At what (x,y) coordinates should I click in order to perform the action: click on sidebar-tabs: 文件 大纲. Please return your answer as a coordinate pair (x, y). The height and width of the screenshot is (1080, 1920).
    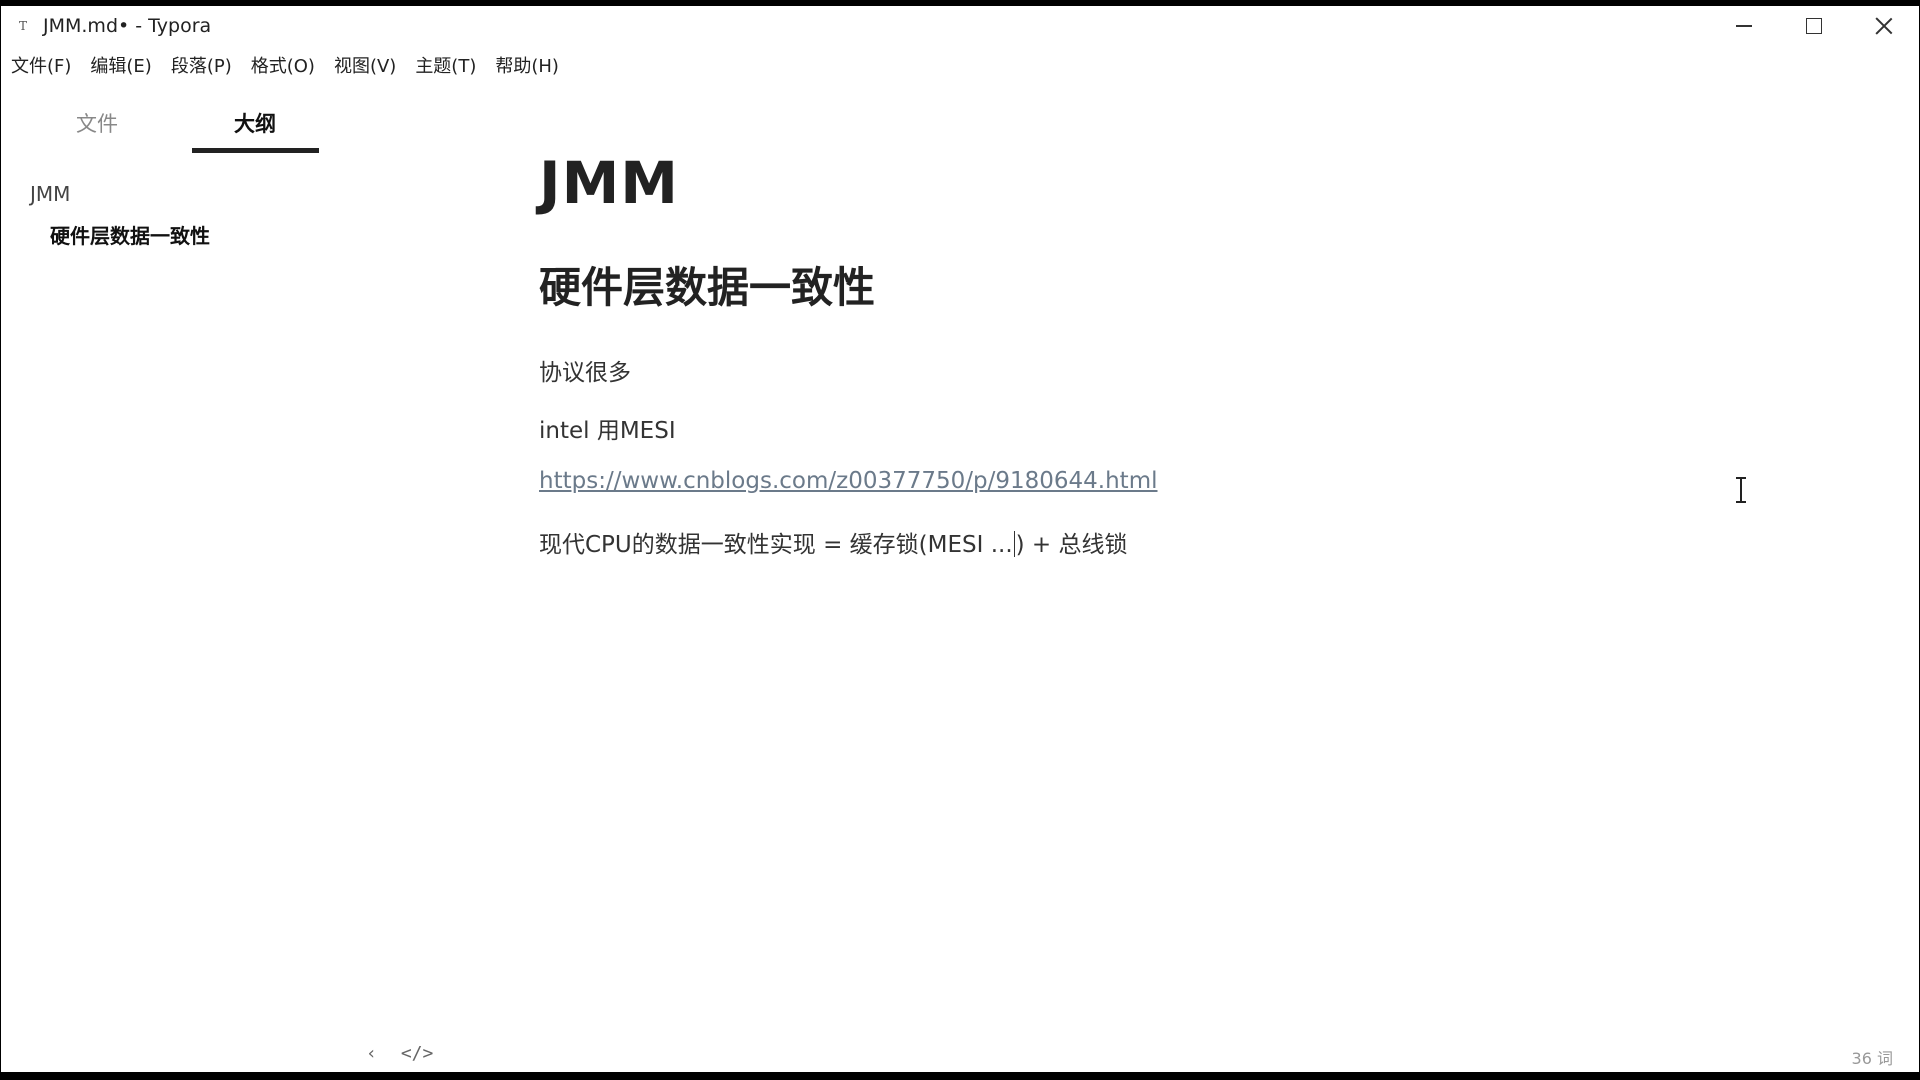
    Looking at the image, I should click on (176, 122).